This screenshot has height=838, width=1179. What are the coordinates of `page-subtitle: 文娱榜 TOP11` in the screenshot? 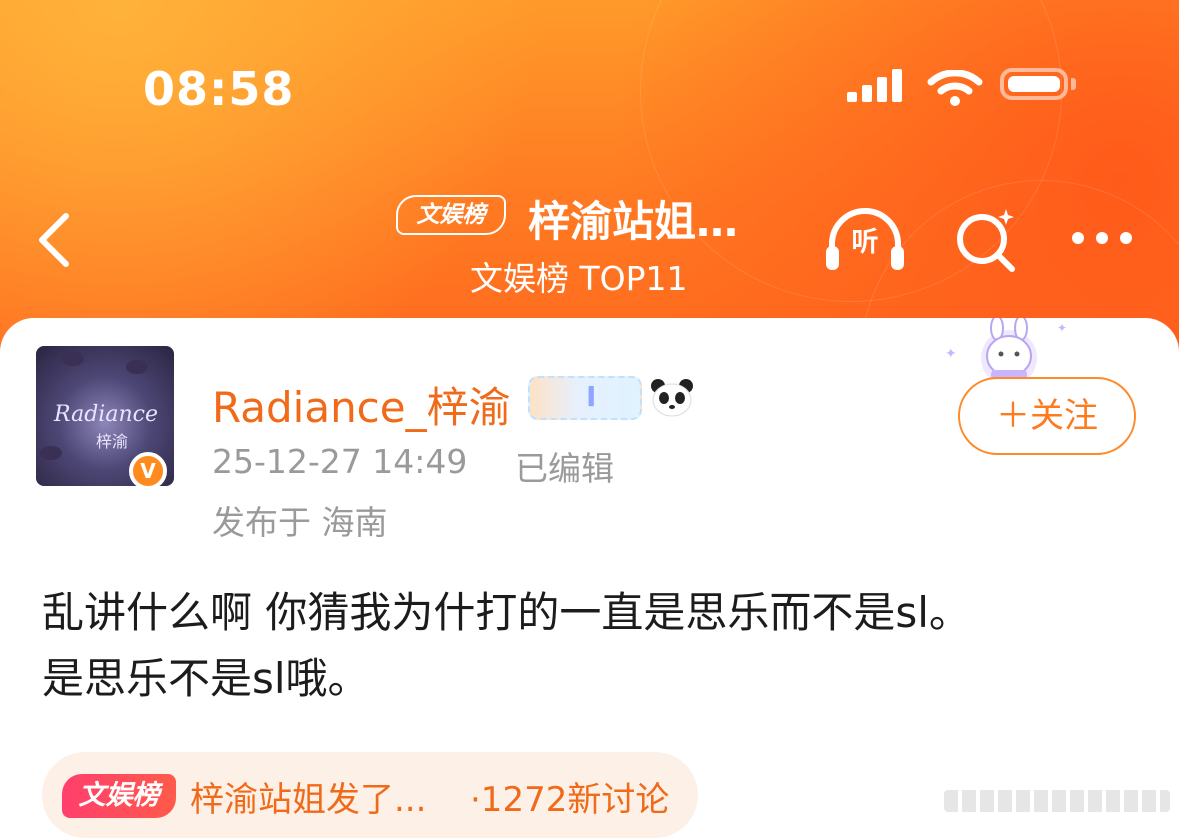 It's located at (579, 276).